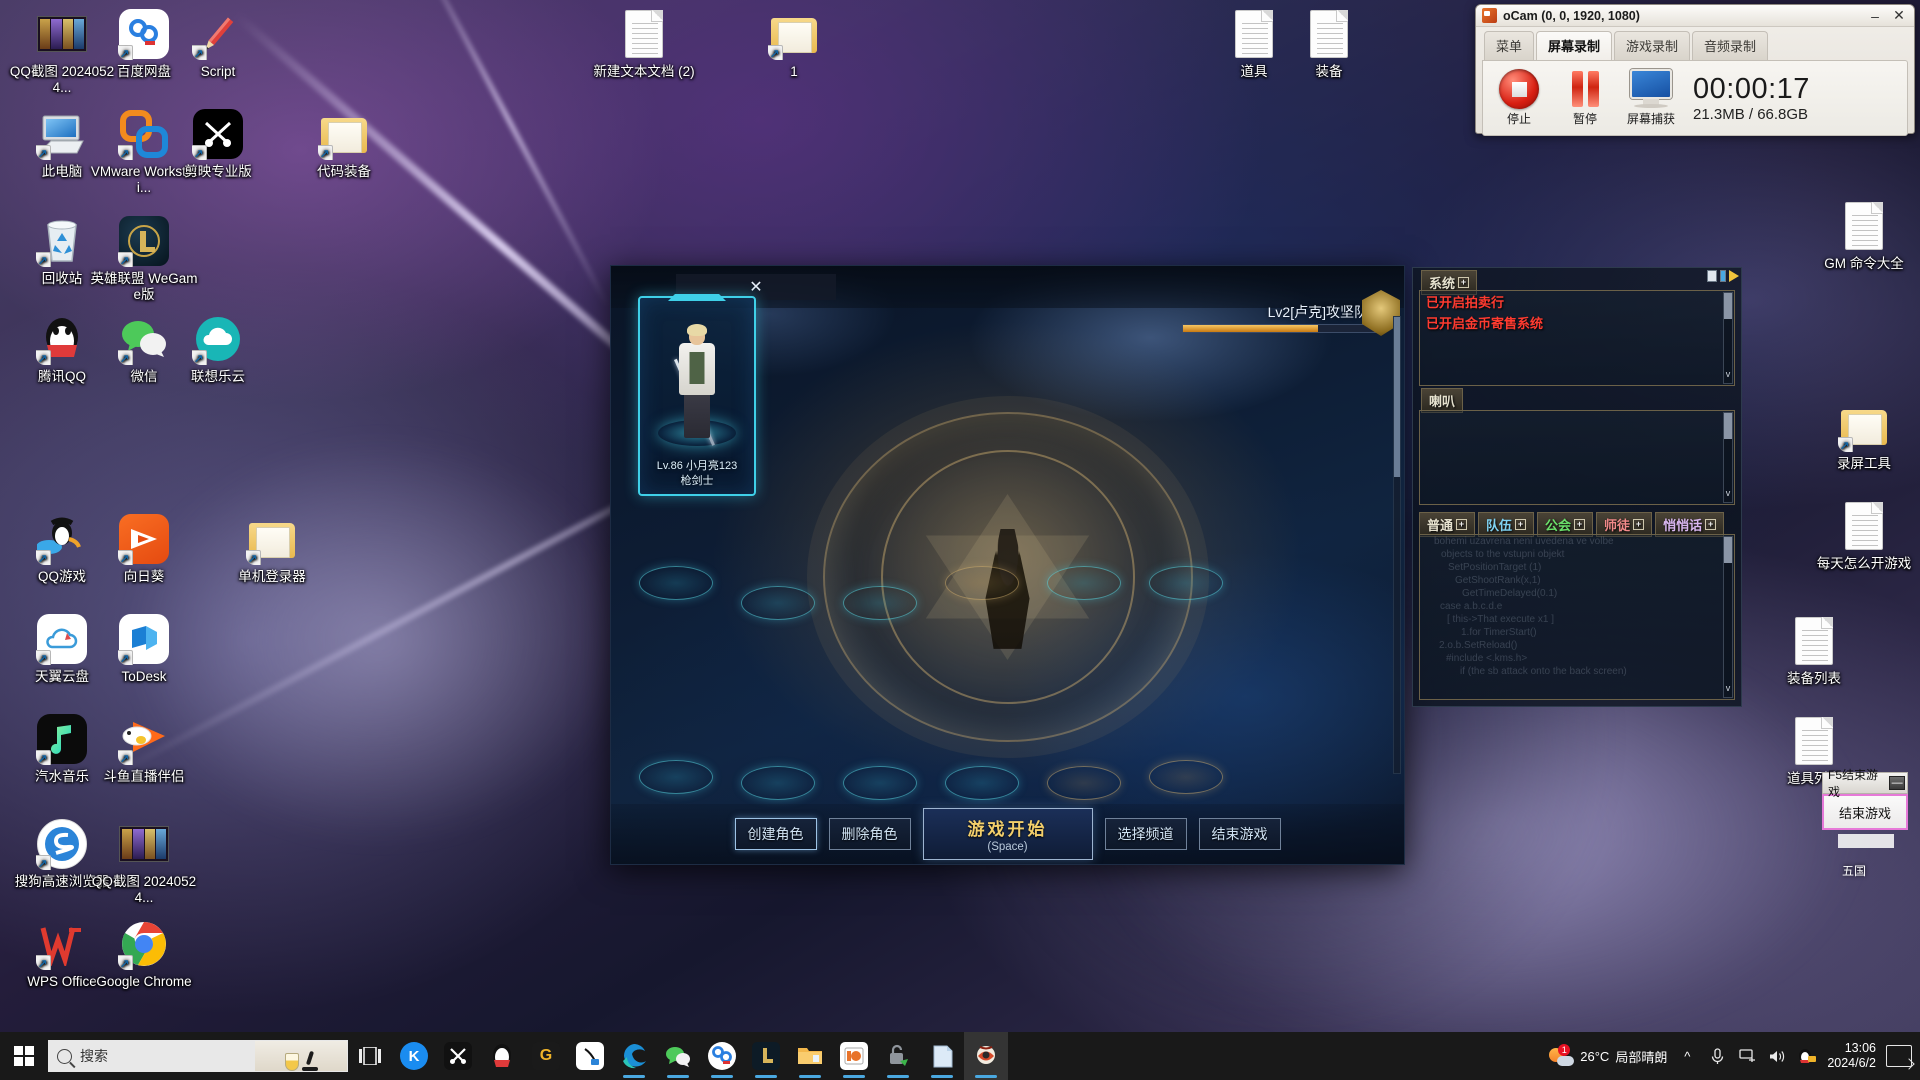  Describe the element at coordinates (144, 749) in the screenshot. I see `desktop-icon-douyu-companion: 斗鱼直播伴侣` at that location.